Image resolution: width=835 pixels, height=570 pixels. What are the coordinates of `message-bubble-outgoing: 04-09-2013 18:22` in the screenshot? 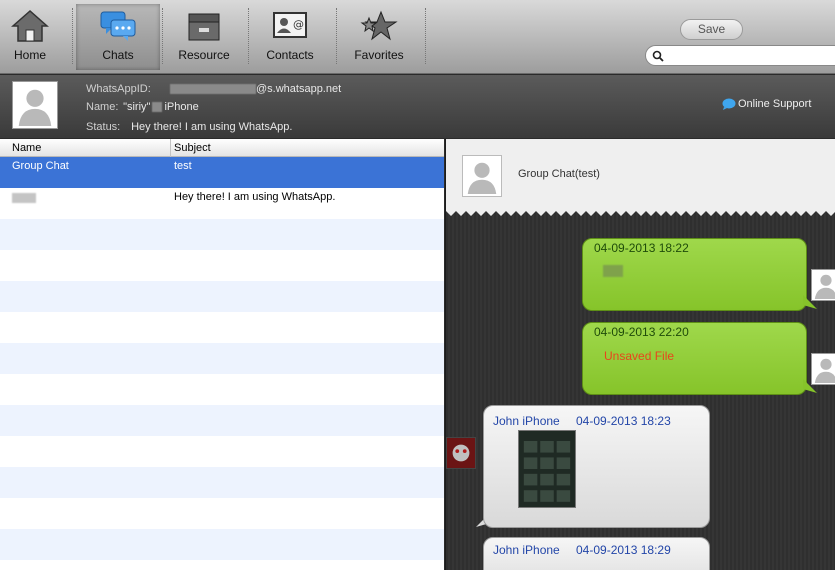 It's located at (694, 274).